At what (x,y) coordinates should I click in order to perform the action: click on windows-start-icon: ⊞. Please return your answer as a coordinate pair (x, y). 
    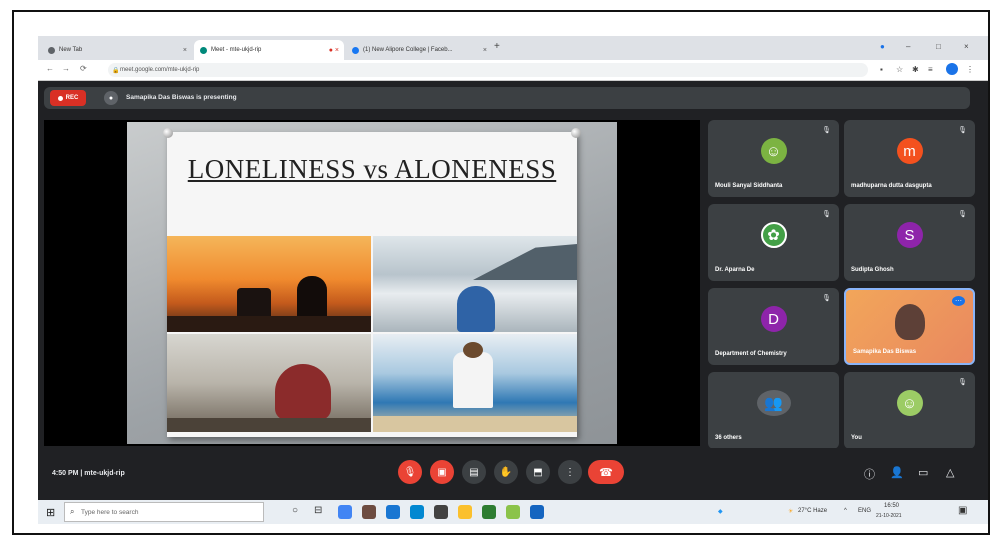
    Looking at the image, I should click on (50, 512).